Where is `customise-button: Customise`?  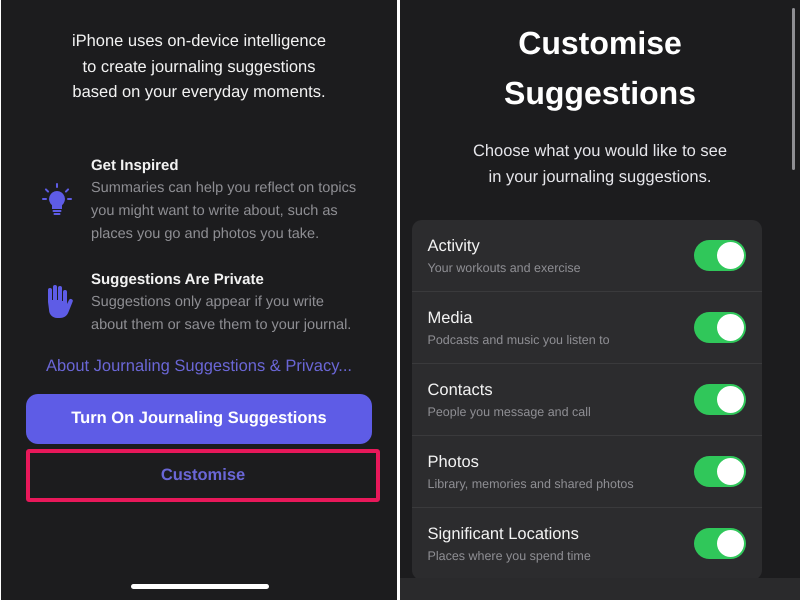
customise-button: Customise is located at coordinates (203, 475).